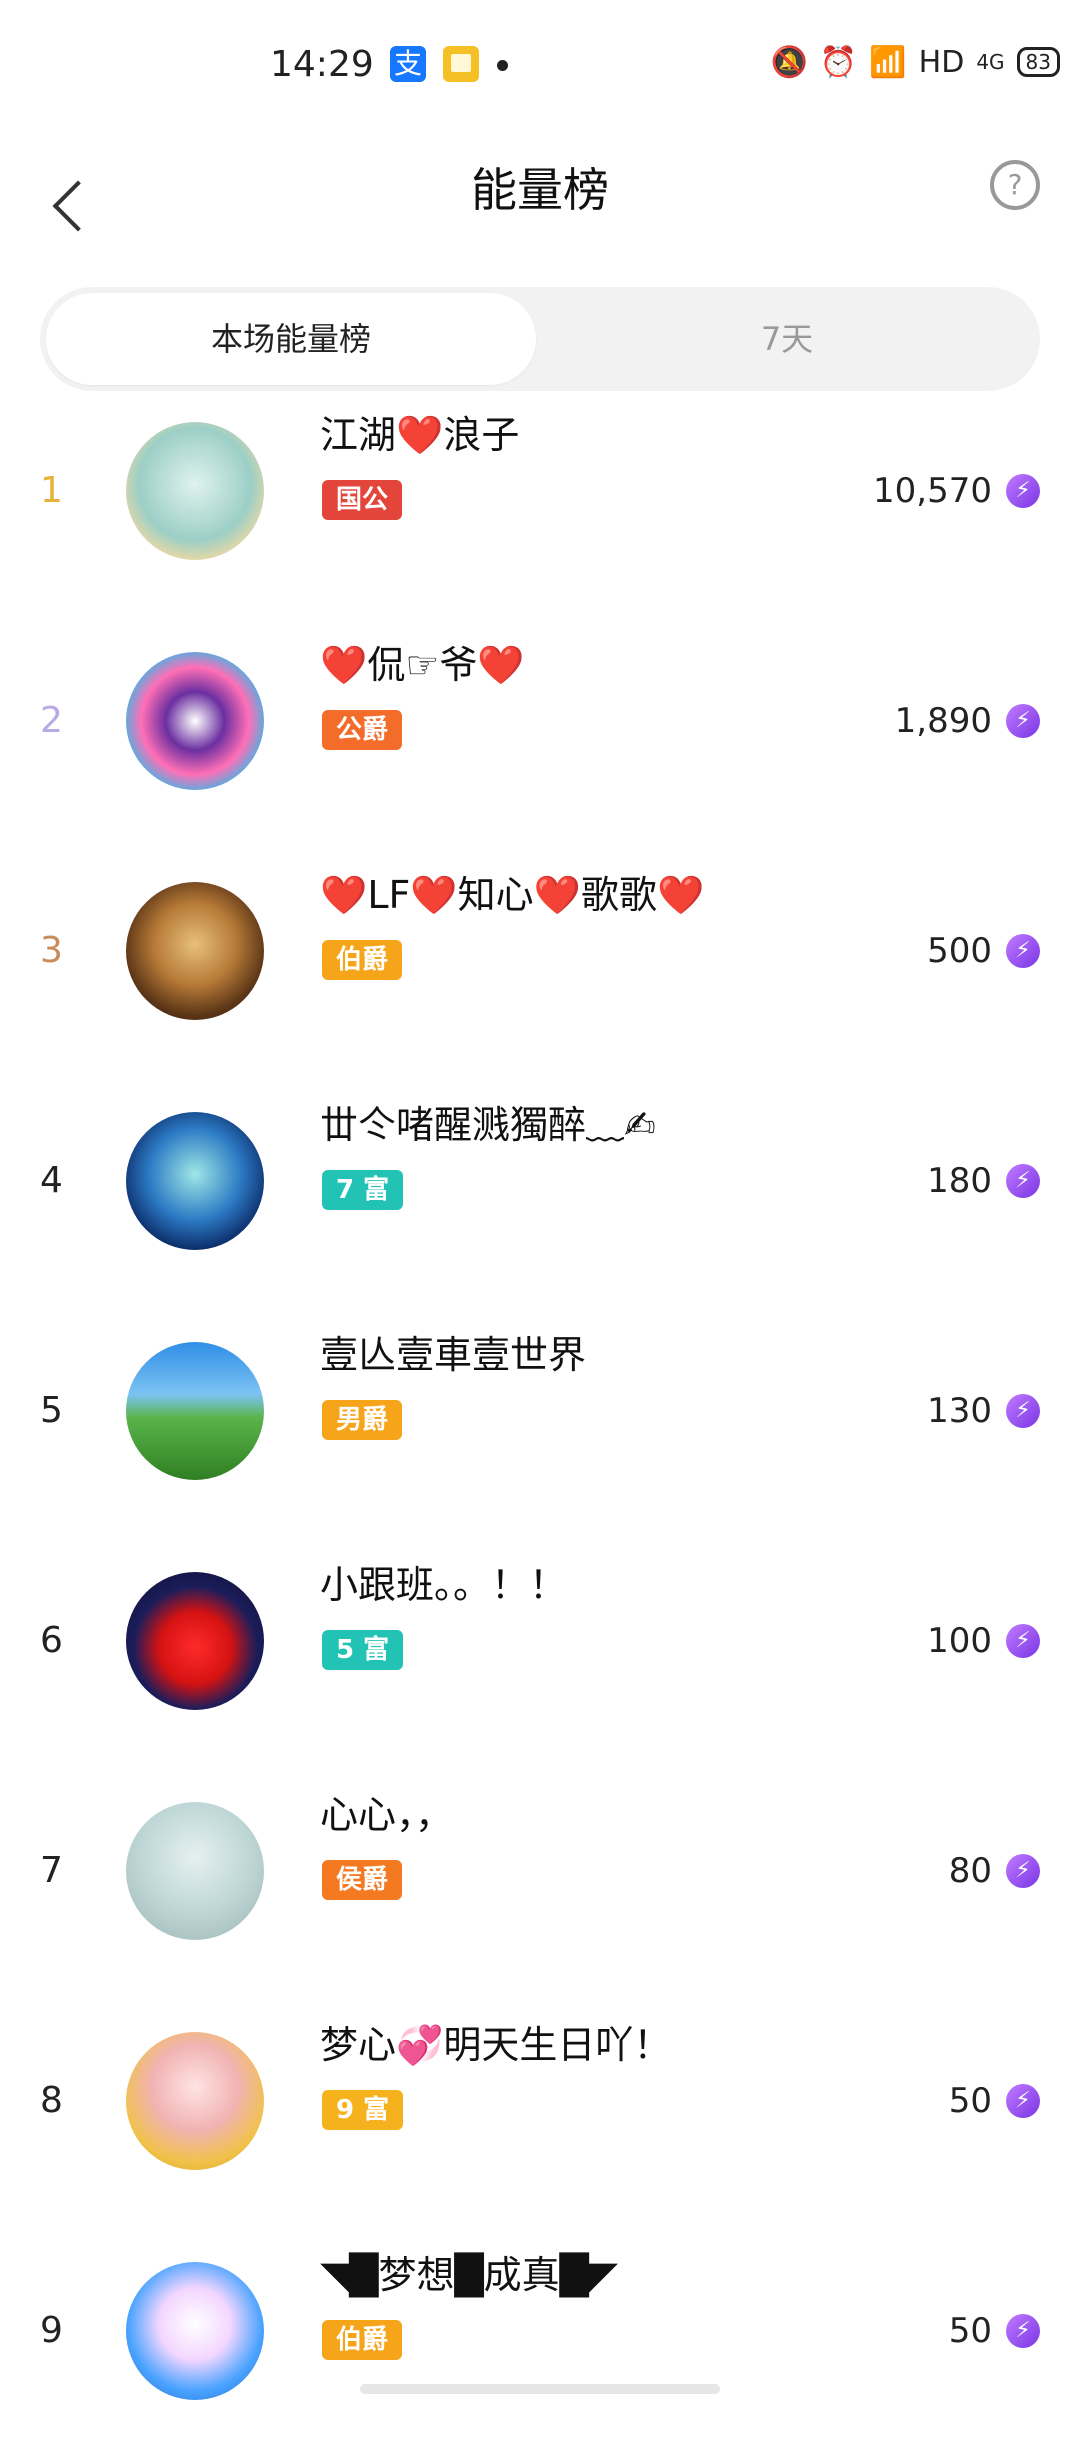 Image resolution: width=1080 pixels, height=2446 pixels. Describe the element at coordinates (496, 2045) in the screenshot. I see `user-name: 梦心💞明天生日吖！` at that location.